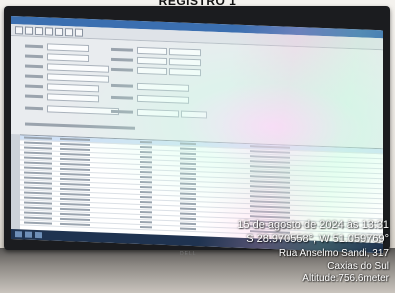 This screenshot has width=395, height=293. What do you see at coordinates (345, 278) in the screenshot?
I see `overlay-altitude: Altitude:756.6meter` at bounding box center [345, 278].